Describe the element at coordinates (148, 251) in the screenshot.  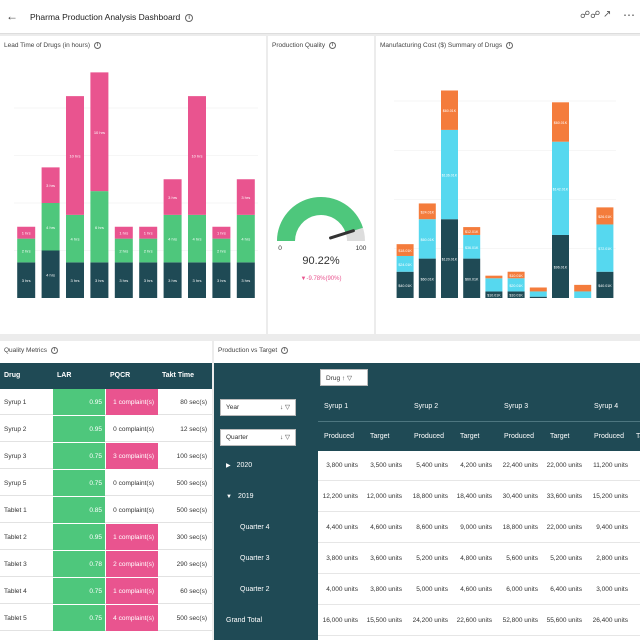
I see `data-label: 2 hrs` at that location.